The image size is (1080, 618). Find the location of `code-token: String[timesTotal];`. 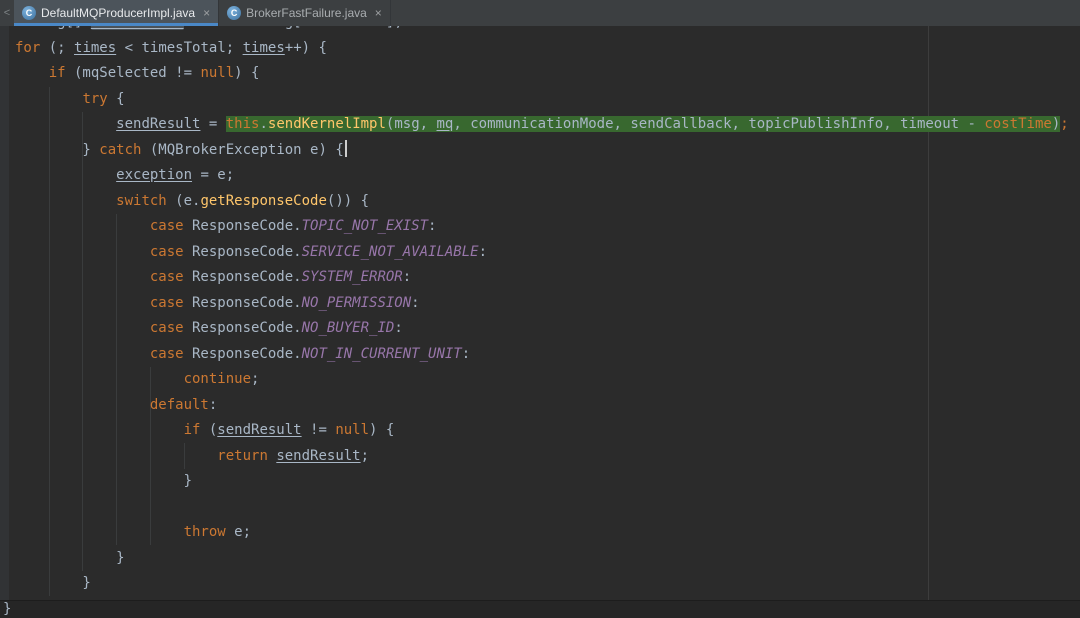

code-token: String[timesTotal]; is located at coordinates (318, 28).